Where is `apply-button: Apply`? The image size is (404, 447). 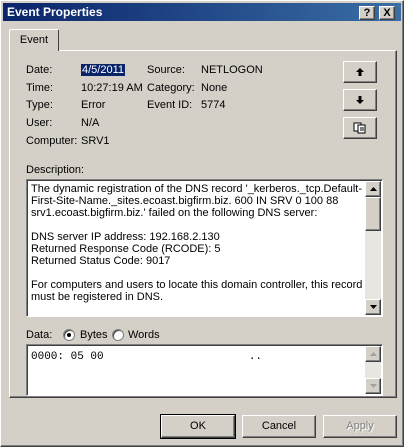 apply-button: Apply is located at coordinates (360, 426).